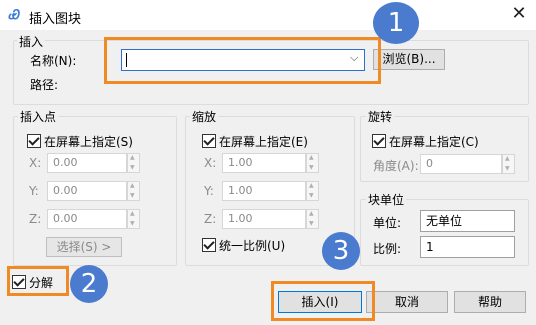 The image size is (536, 325). What do you see at coordinates (209, 245) in the screenshot?
I see `uniform-scale-checkbox` at bounding box center [209, 245].